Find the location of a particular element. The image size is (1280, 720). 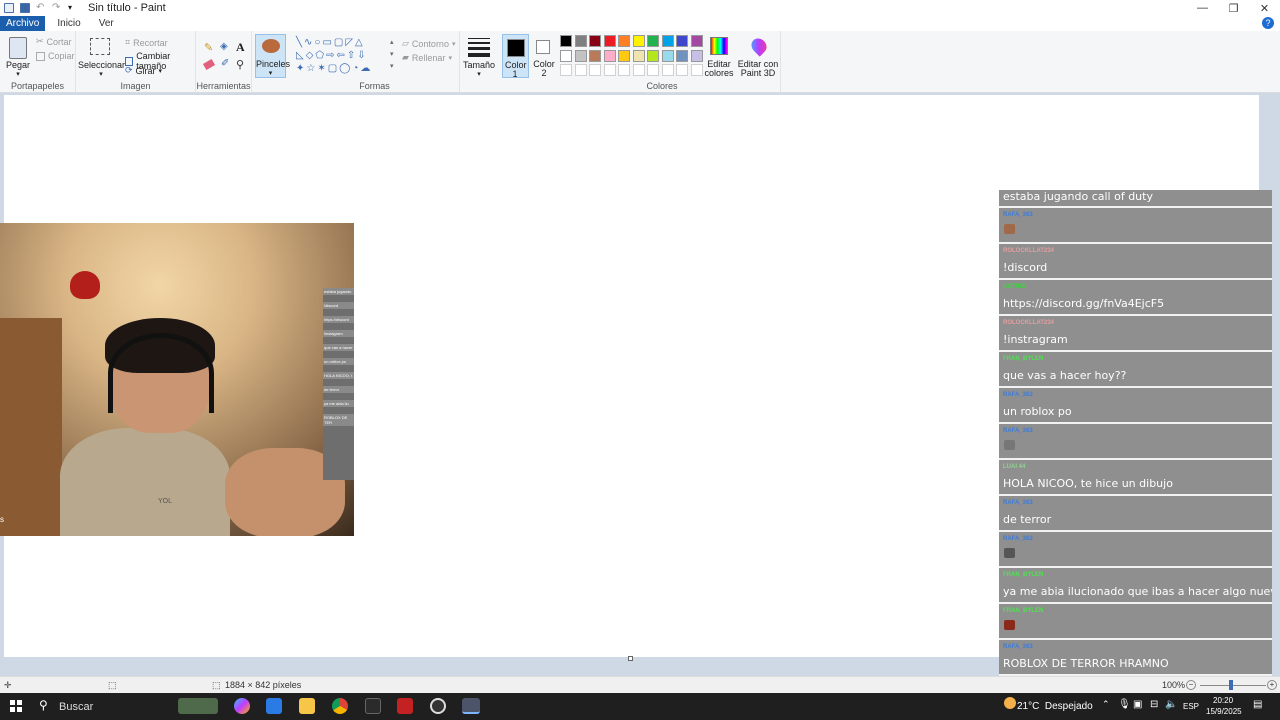

zoom-slider is located at coordinates (1233, 685).